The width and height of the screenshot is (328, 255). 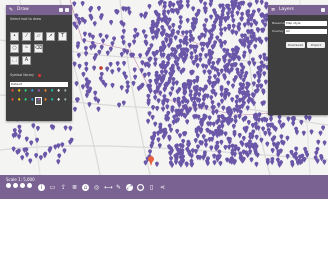 I want to click on symbol-section-label: Symbol library, so click(x=22, y=75).